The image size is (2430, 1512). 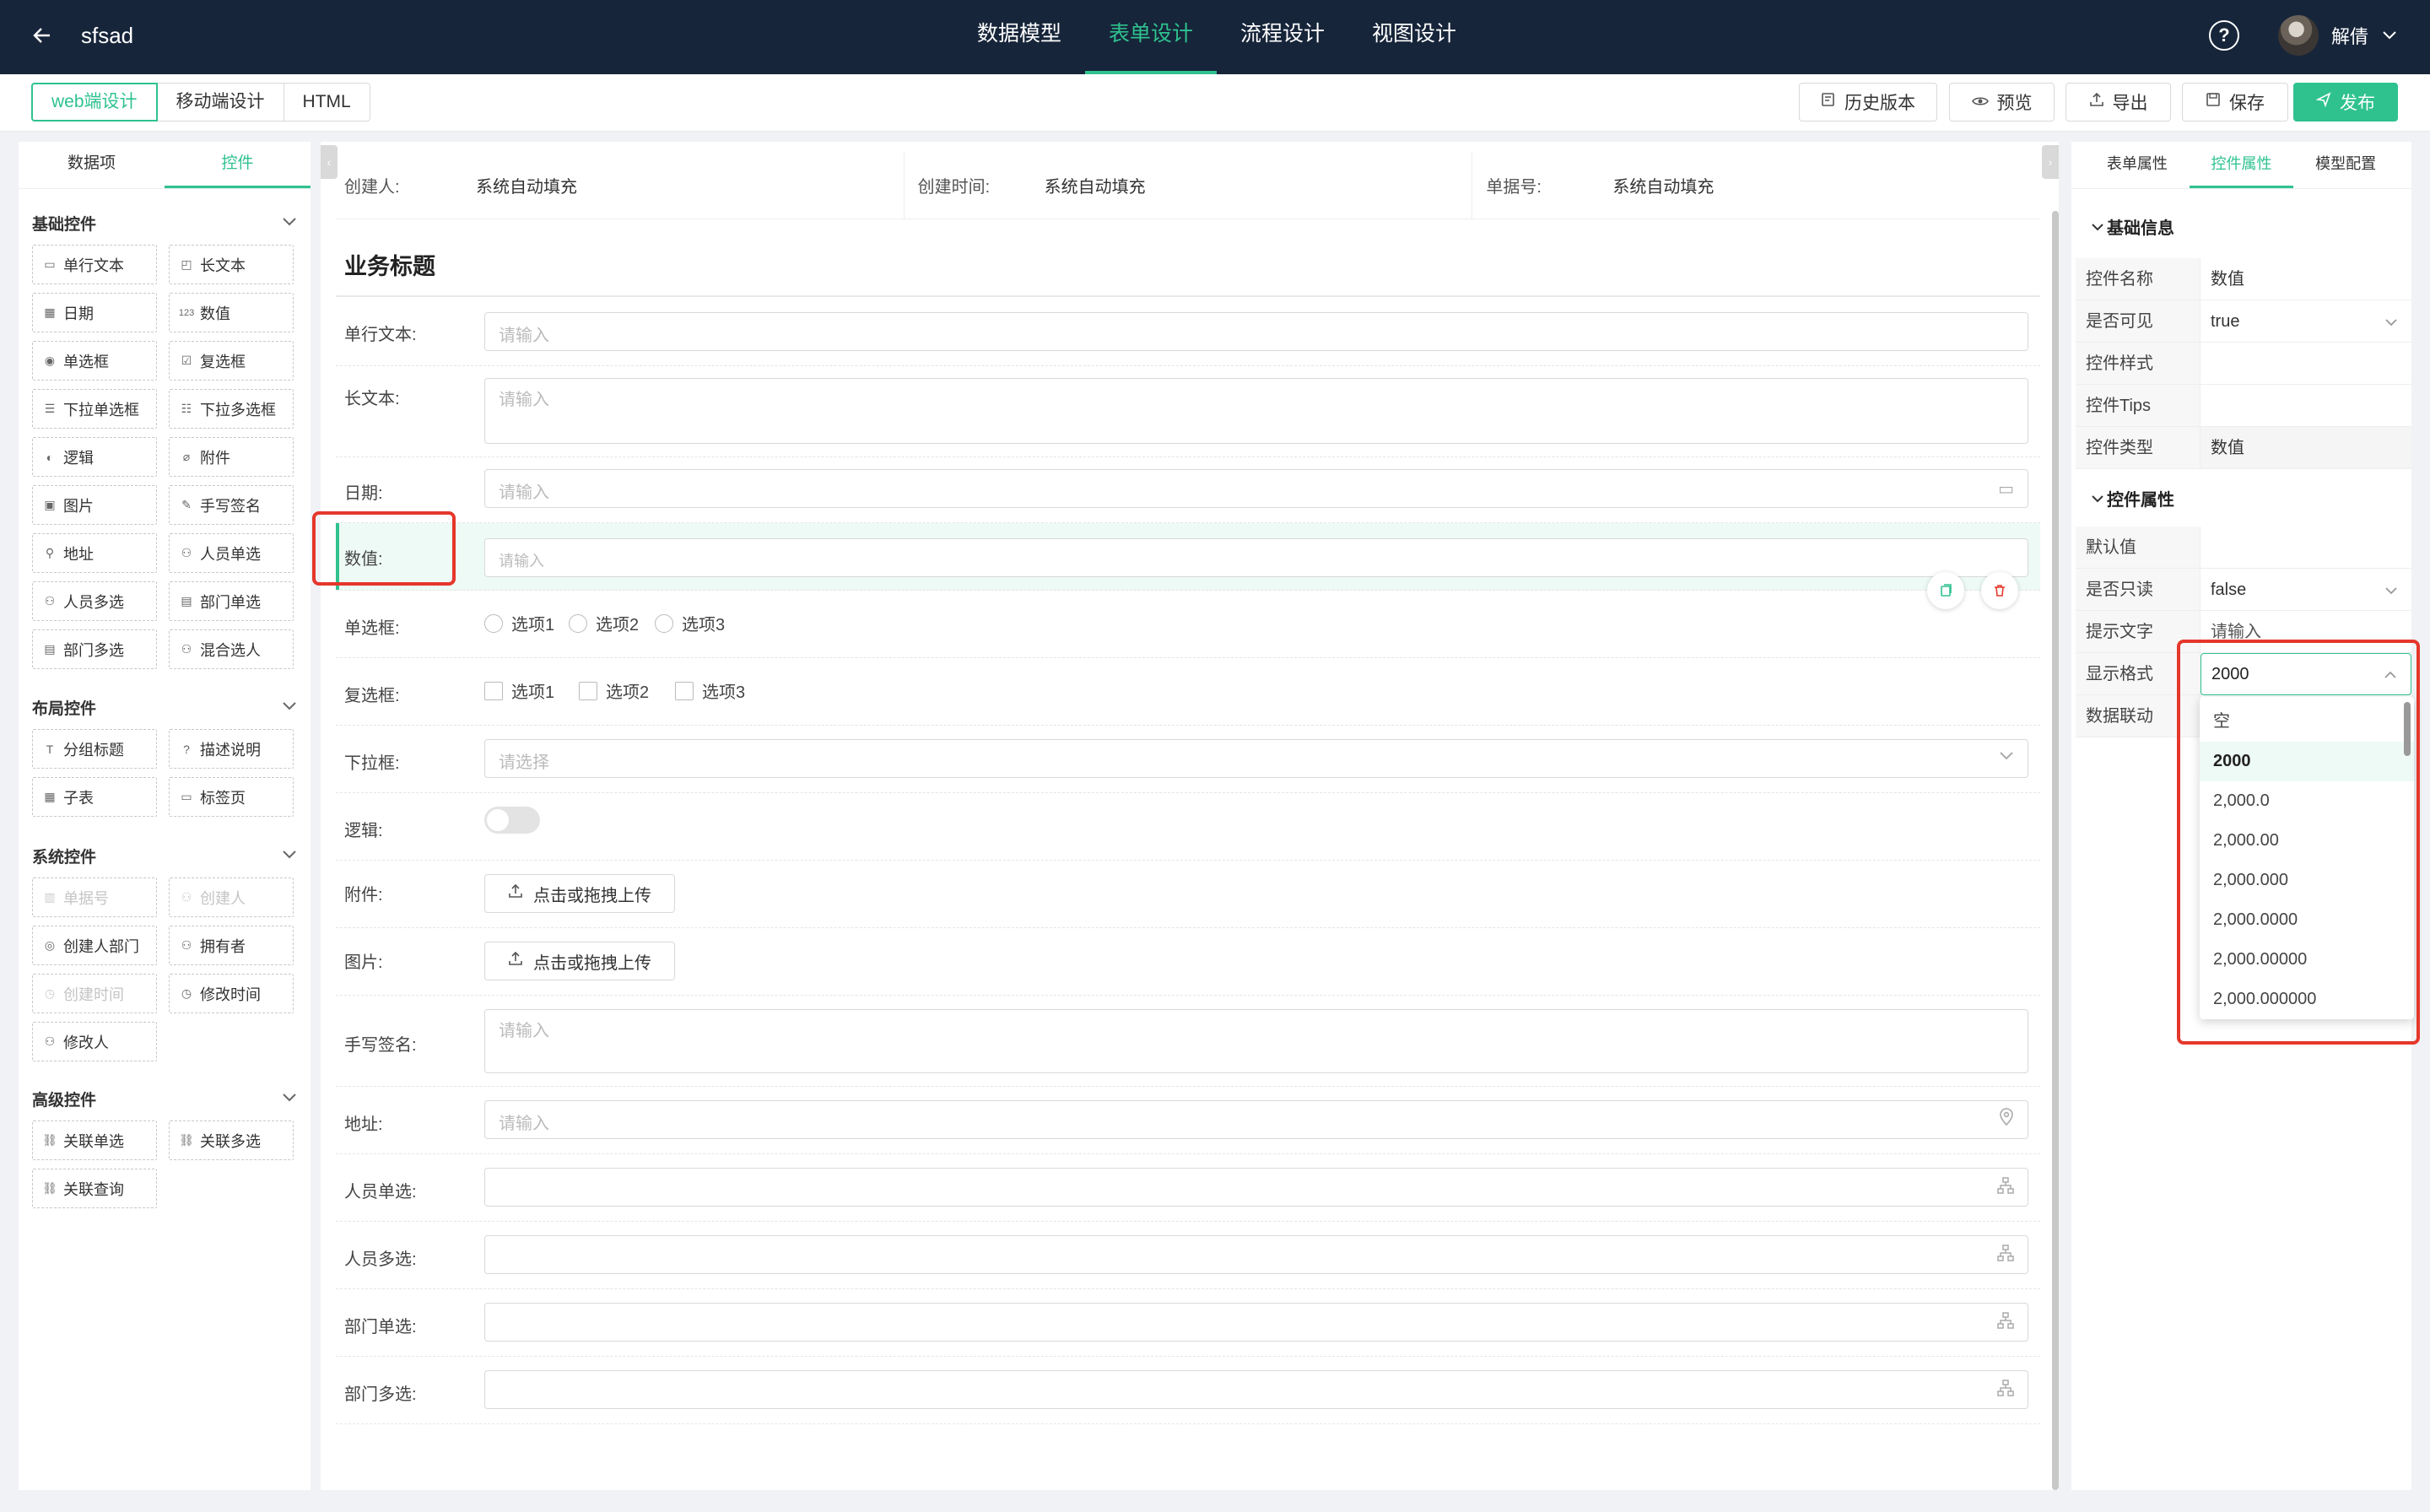 What do you see at coordinates (94, 553) in the screenshot?
I see `control-address: ⚲ 地址` at bounding box center [94, 553].